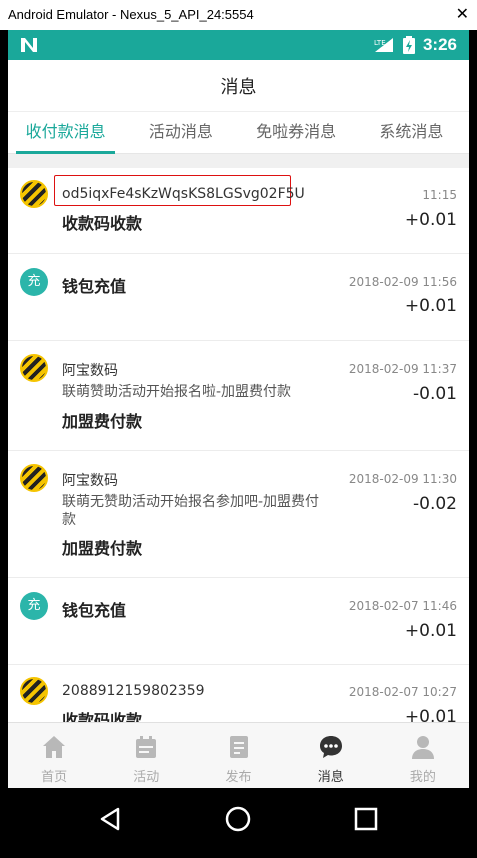  I want to click on window-title: Android Emulator - Nexus_5_API_24:5554, so click(131, 14).